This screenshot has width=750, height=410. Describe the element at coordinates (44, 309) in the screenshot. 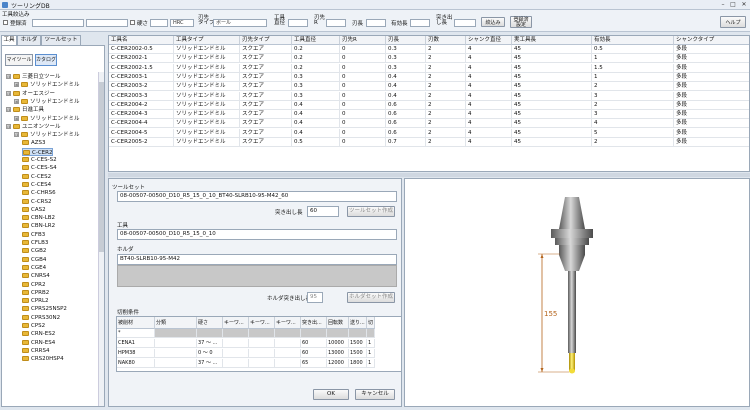

I see `tree-node: CPRS25NSP2` at that location.